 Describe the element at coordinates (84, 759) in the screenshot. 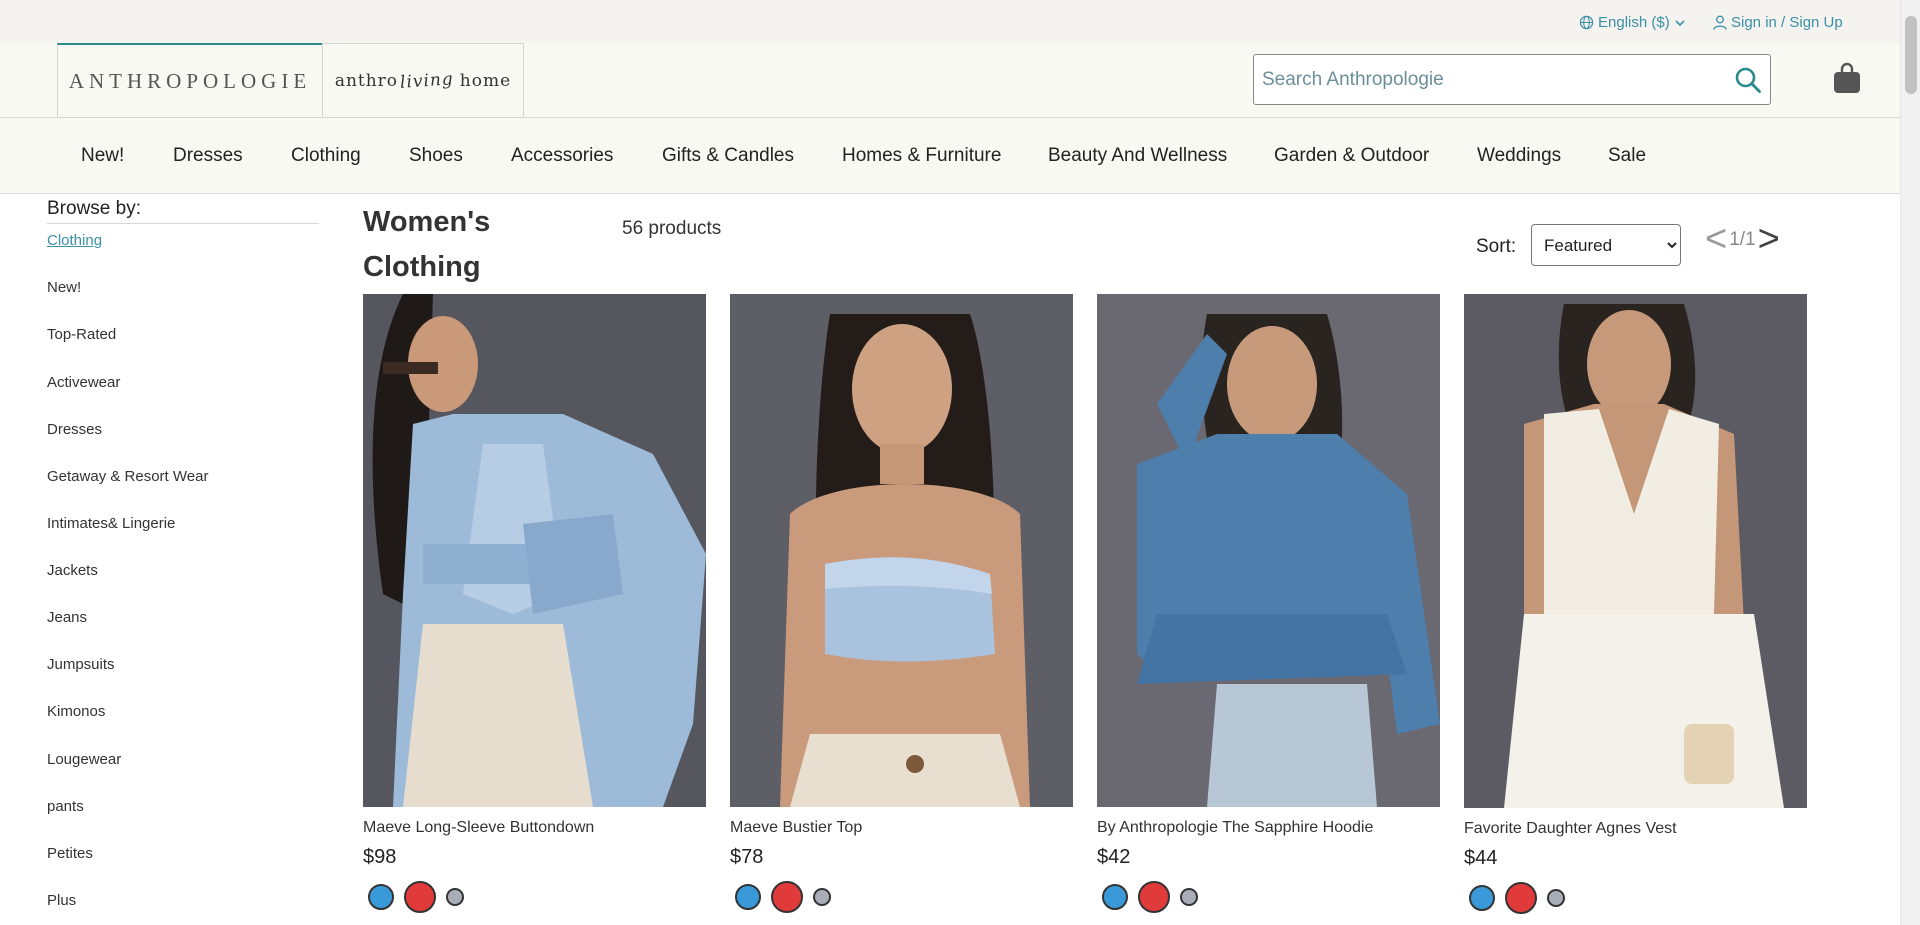

I see `sidebar-item-loungewear: Lougewear` at that location.